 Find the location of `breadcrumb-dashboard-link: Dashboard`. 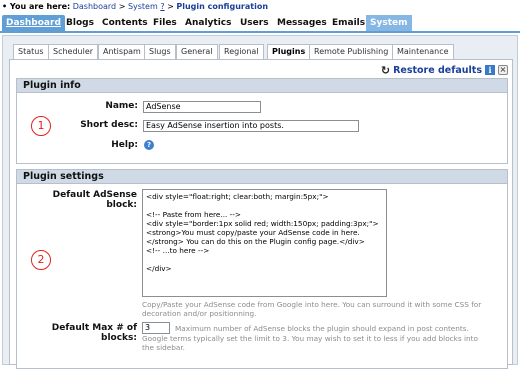

breadcrumb-dashboard-link: Dashboard is located at coordinates (94, 6).